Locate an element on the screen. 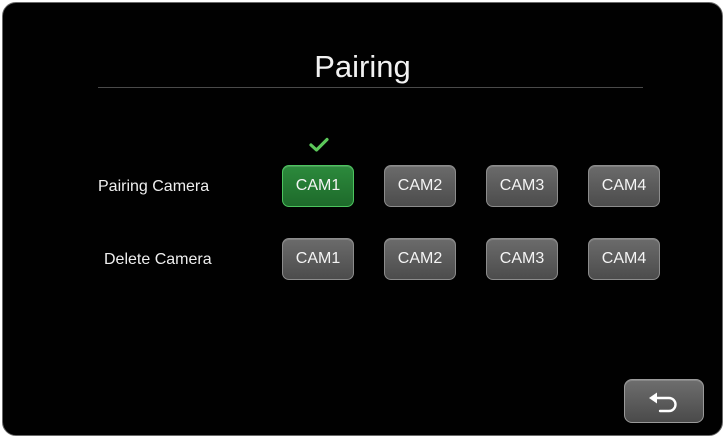 This screenshot has height=440, width=727. delete-cam4-button: CAM4 is located at coordinates (624, 259).